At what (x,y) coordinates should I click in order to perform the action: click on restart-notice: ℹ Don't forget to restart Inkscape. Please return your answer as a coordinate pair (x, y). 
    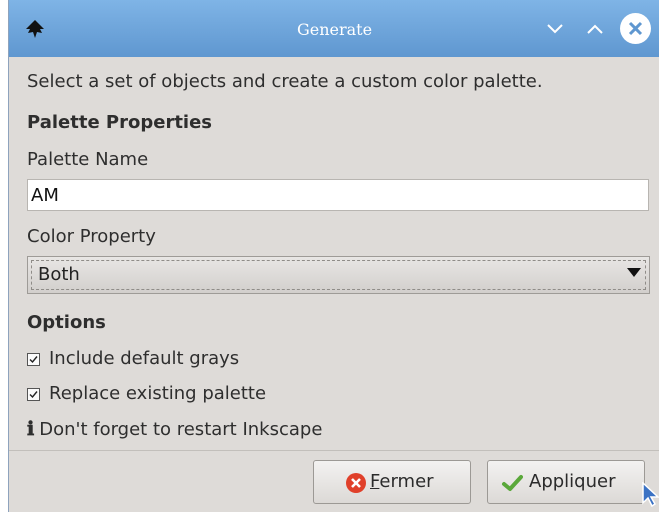
    Looking at the image, I should click on (174, 429).